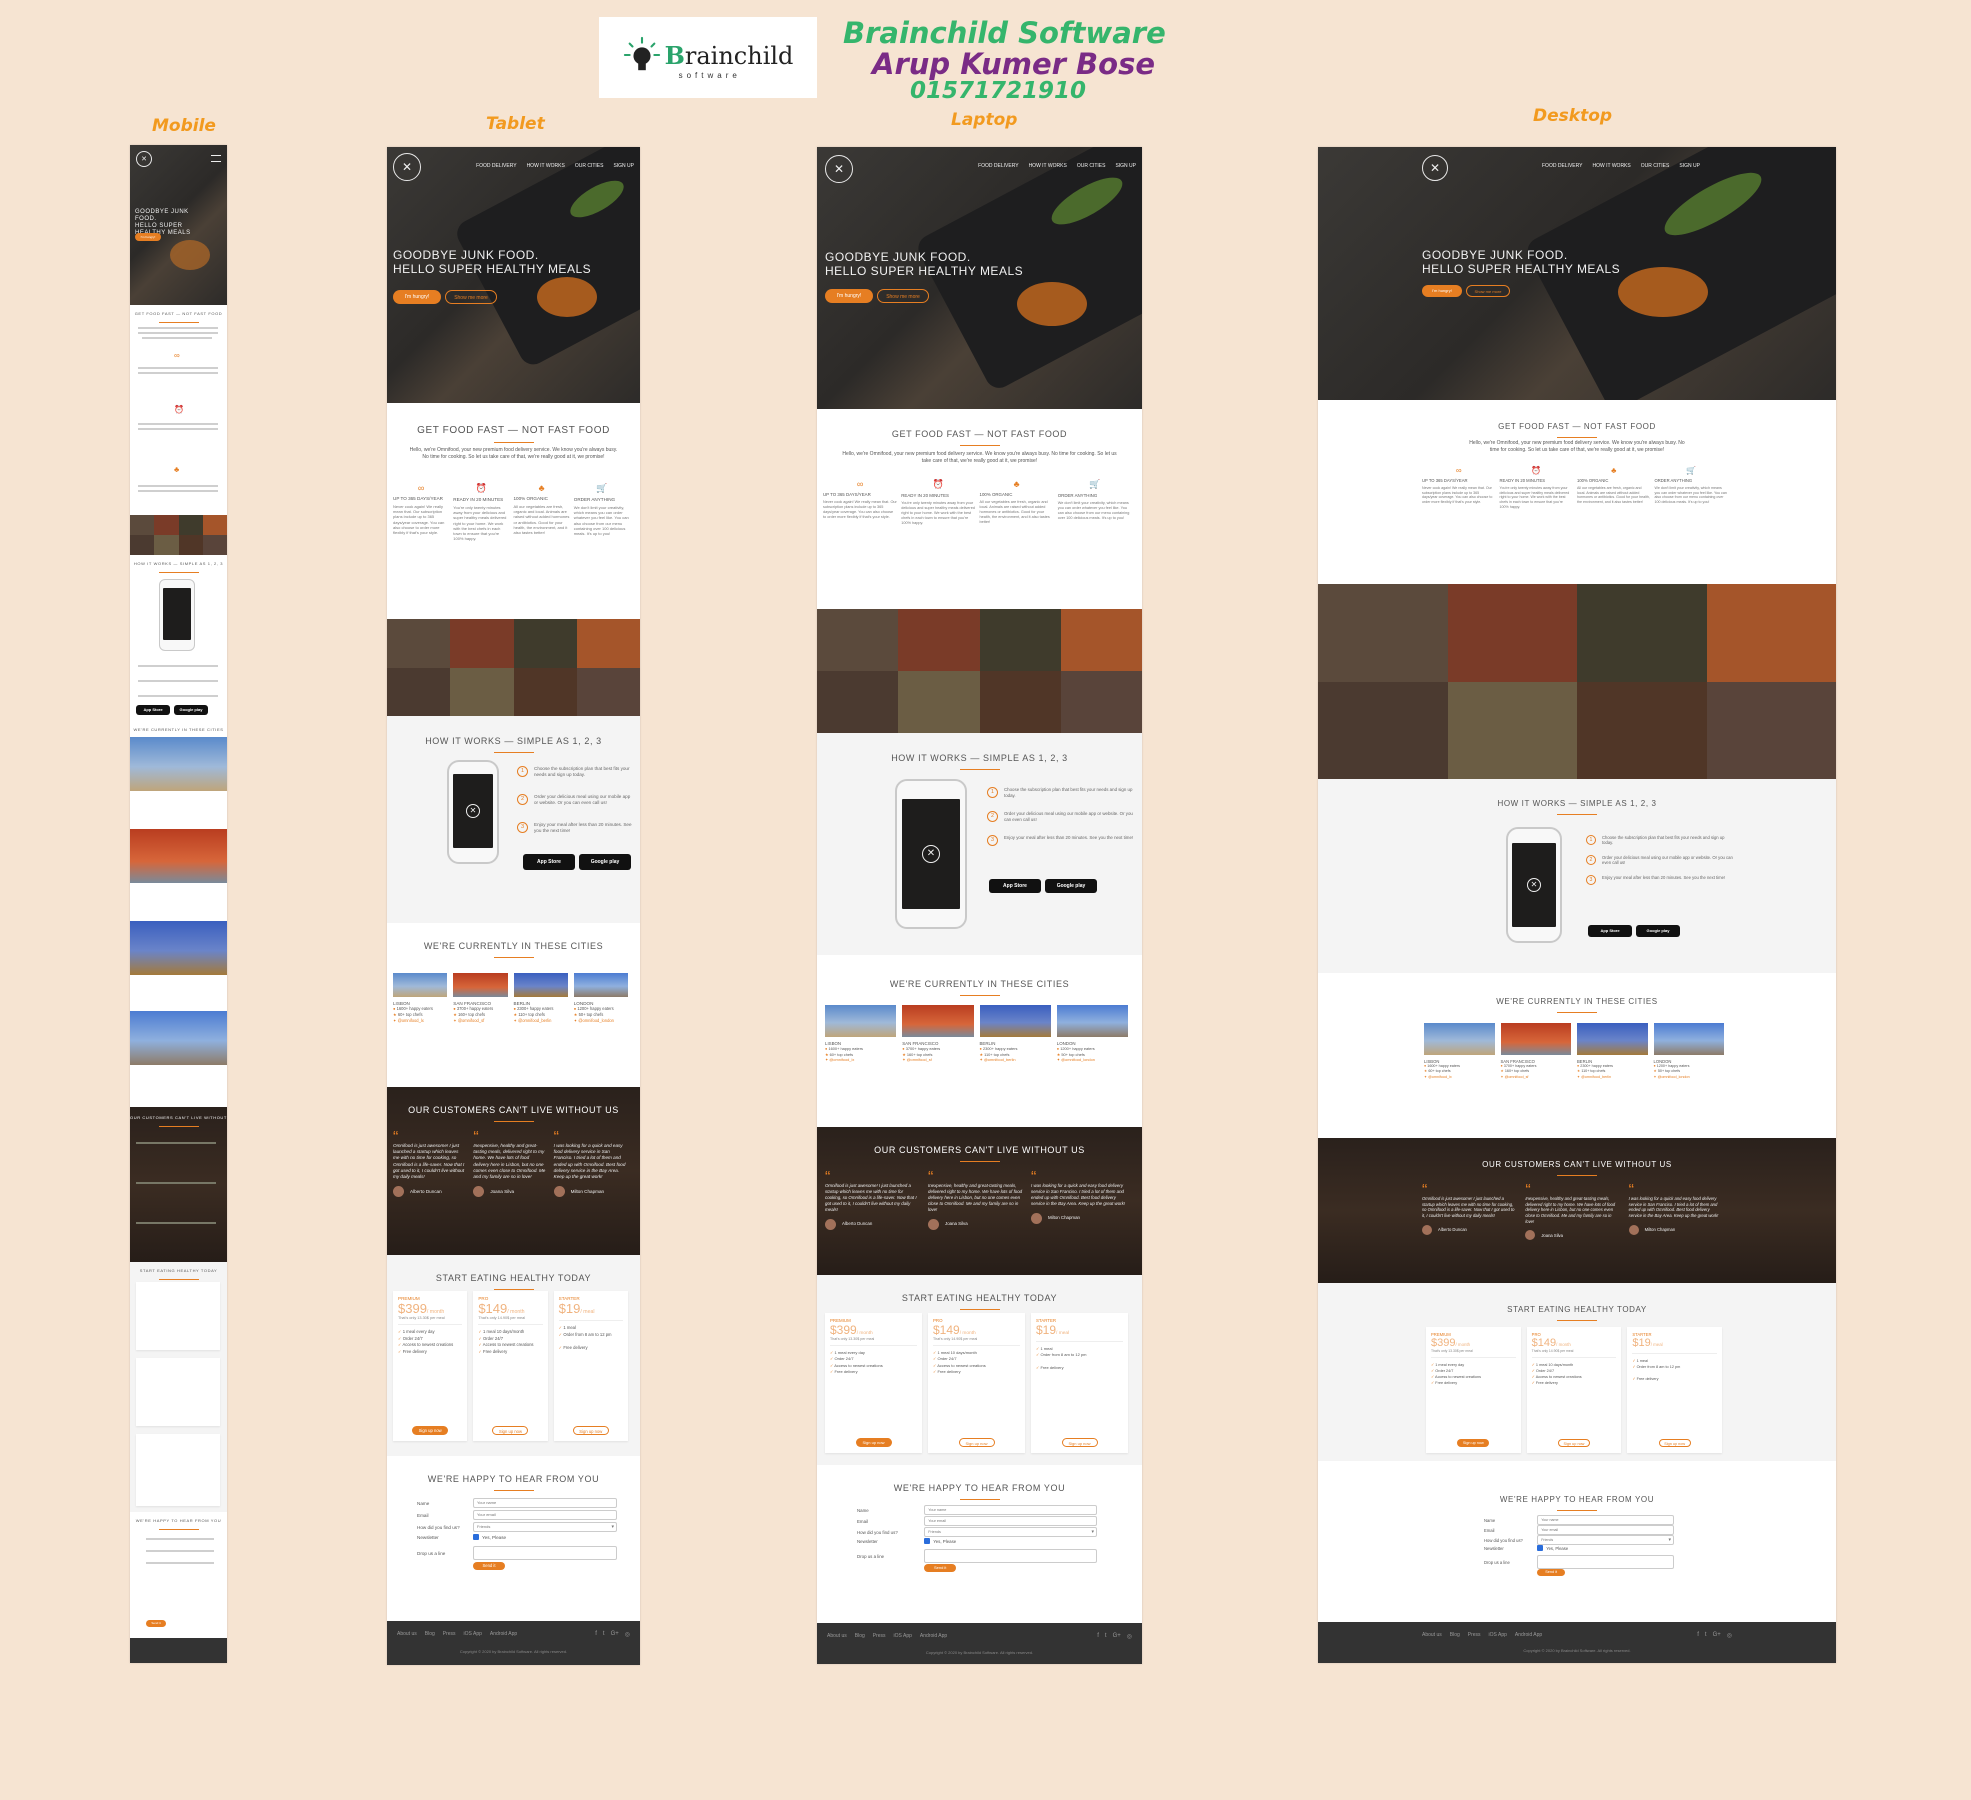 The image size is (1971, 1800). What do you see at coordinates (148, 237) in the screenshot?
I see `mobile-hungry-button: I'm hungry!` at bounding box center [148, 237].